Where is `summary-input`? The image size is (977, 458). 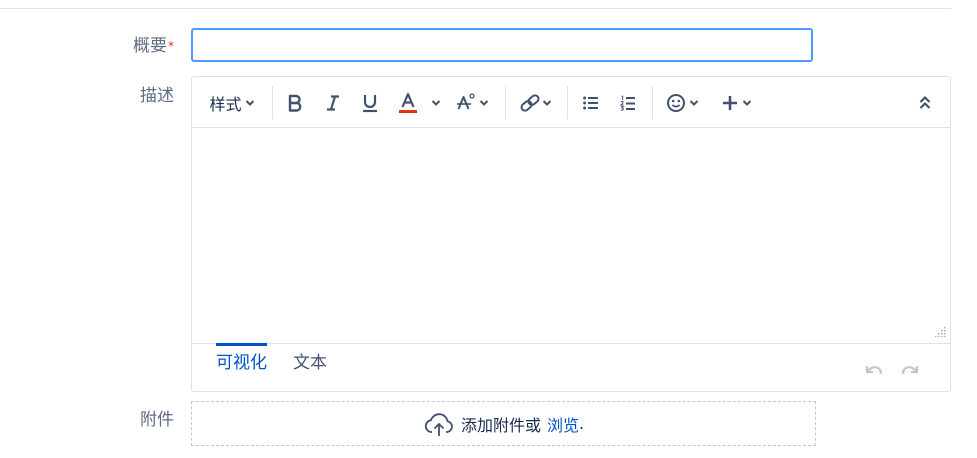
summary-input is located at coordinates (502, 45).